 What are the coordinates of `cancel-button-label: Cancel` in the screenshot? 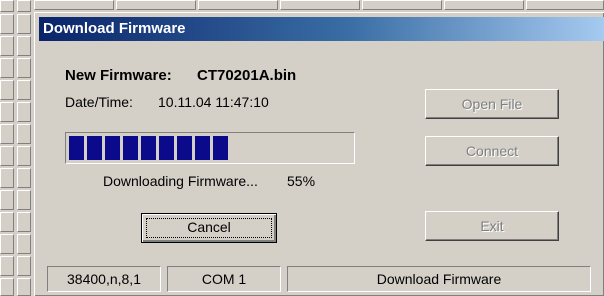 It's located at (209, 227).